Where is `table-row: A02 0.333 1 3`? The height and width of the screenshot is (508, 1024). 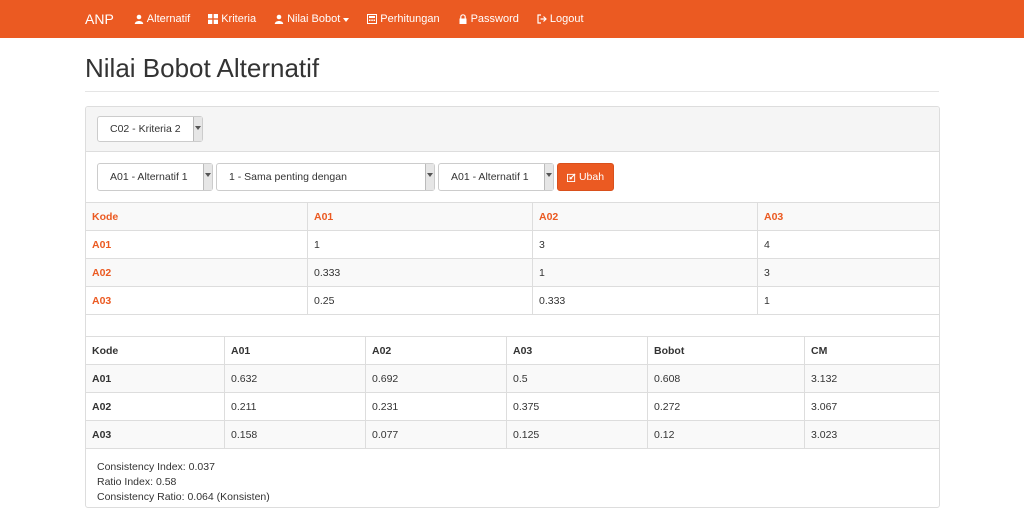
table-row: A02 0.333 1 3 is located at coordinates (512, 272).